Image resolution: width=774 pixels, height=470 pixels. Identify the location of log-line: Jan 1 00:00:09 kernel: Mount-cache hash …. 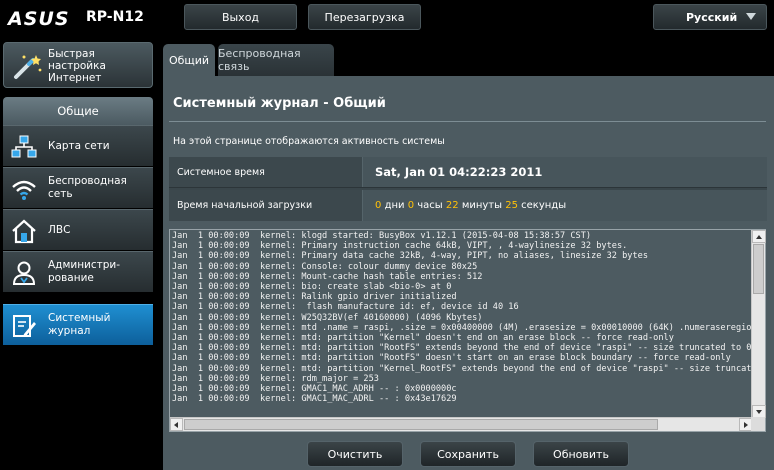
(327, 276).